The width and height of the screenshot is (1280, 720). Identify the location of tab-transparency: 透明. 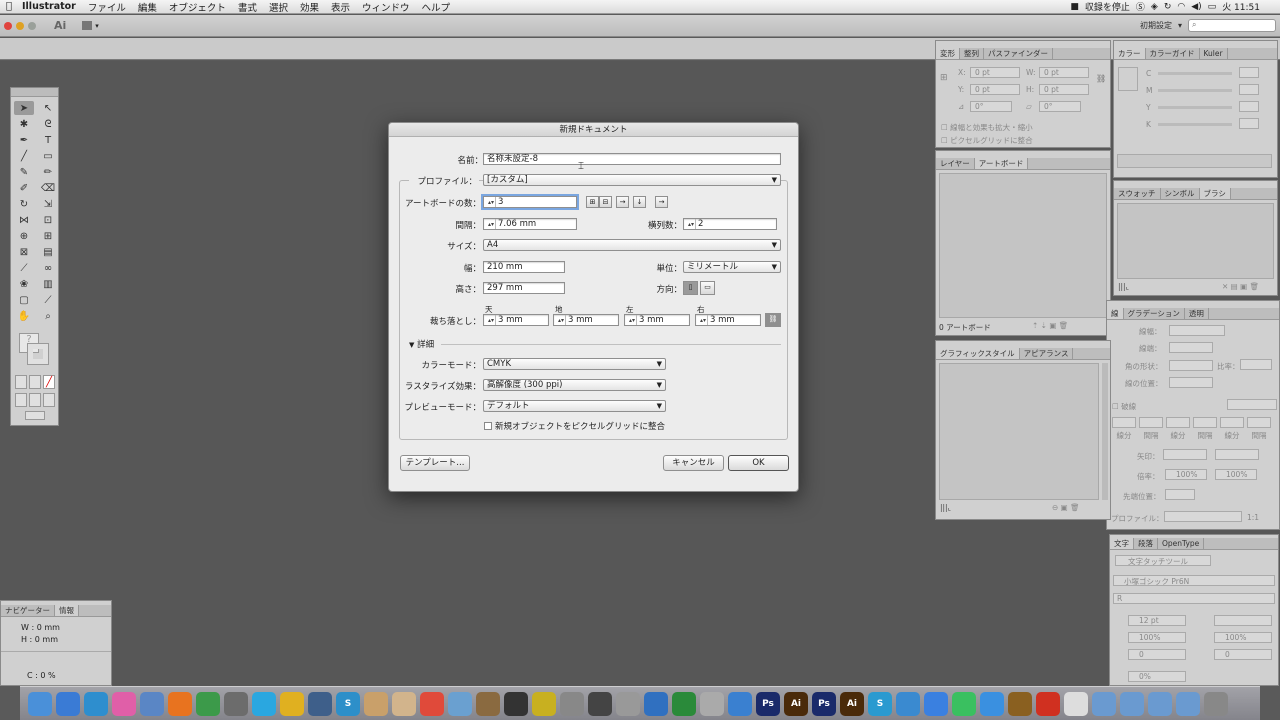
(1197, 313).